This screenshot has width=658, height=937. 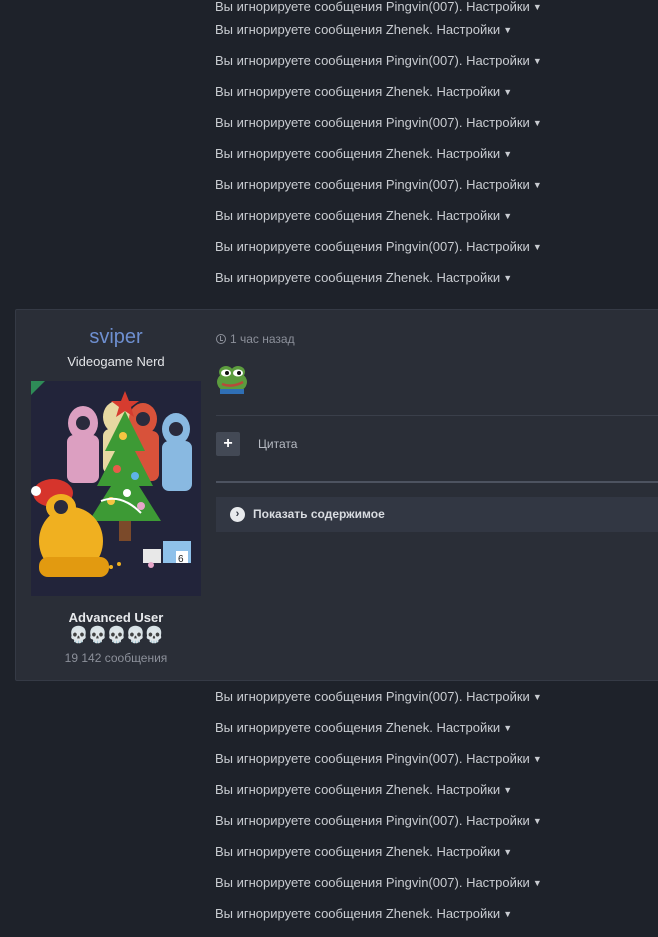 What do you see at coordinates (262, 339) in the screenshot?
I see `post-time-text: 1 час назад` at bounding box center [262, 339].